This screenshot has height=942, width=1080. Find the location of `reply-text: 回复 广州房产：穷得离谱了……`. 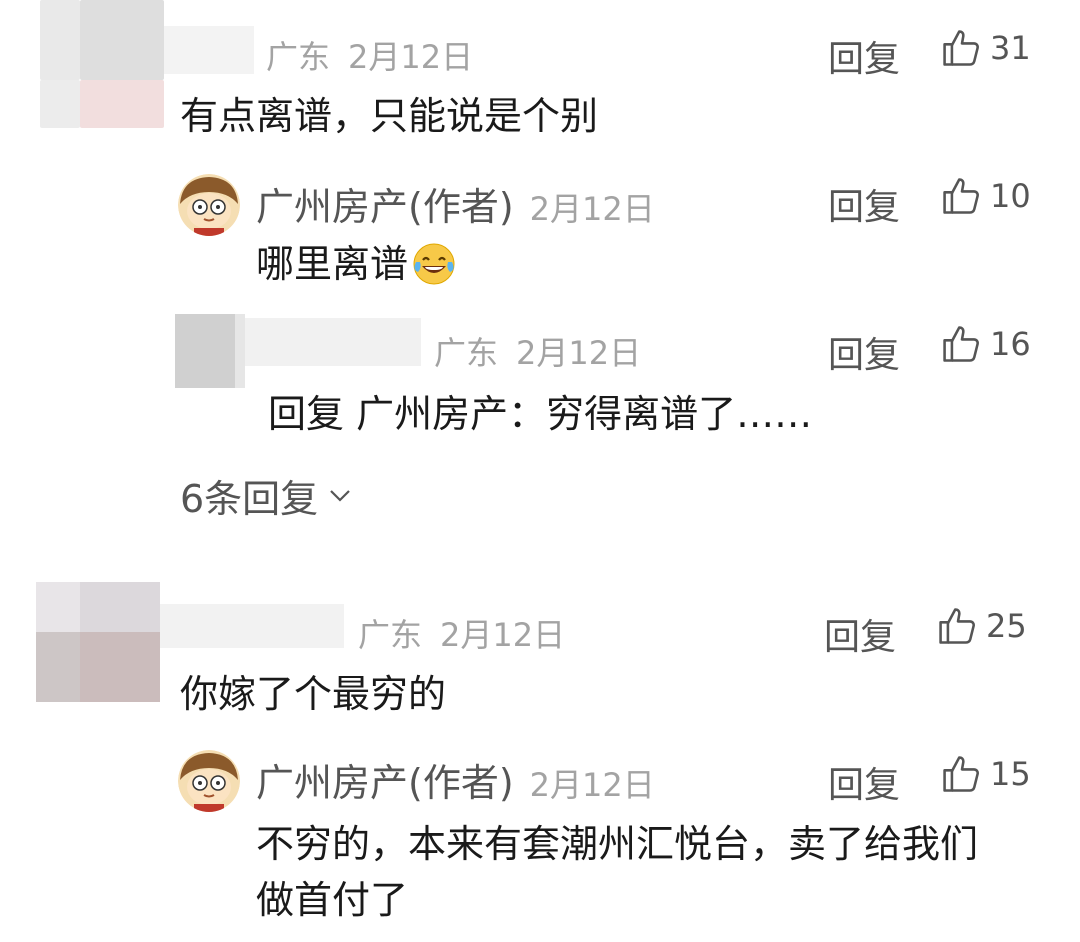

reply-text: 回复 广州房产：穷得离谱了…… is located at coordinates (540, 414).